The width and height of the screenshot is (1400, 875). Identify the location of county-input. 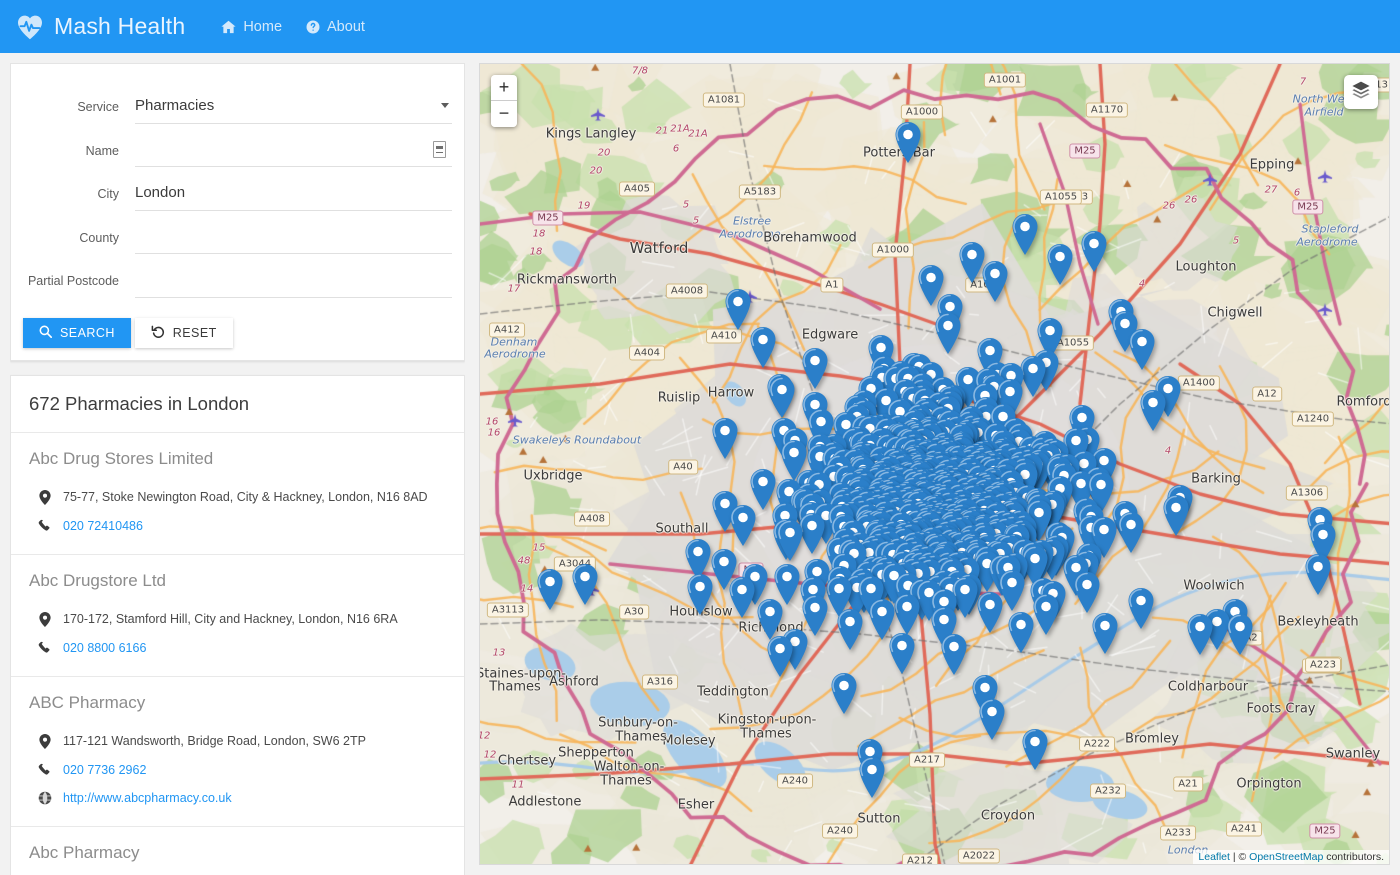
(293, 236).